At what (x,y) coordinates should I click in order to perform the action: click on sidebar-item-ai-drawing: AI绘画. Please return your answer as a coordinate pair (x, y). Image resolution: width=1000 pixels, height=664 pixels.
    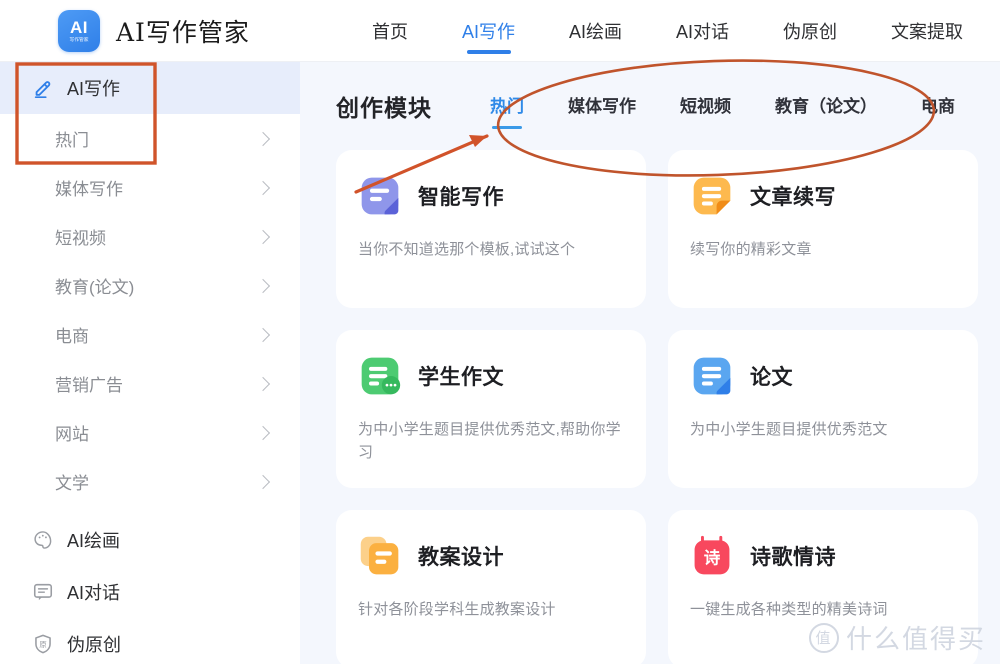
    Looking at the image, I should click on (150, 540).